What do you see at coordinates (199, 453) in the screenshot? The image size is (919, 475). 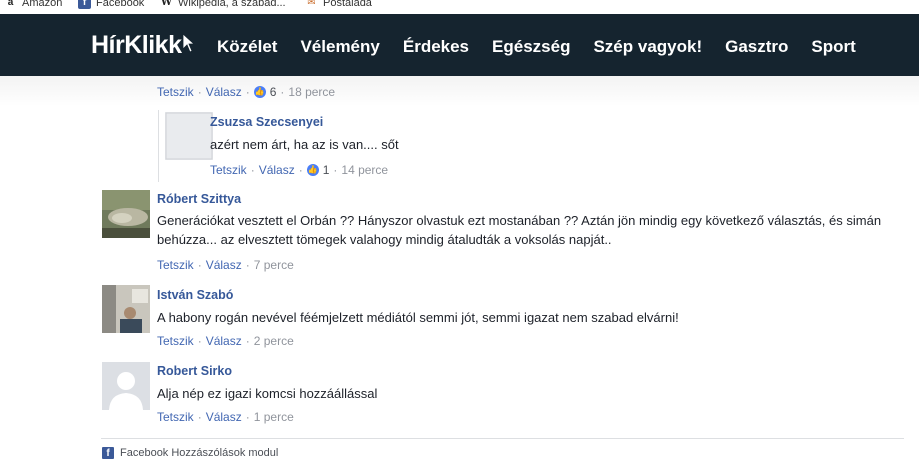 I see `plugin-label: Facebook Hozzászólások modul` at bounding box center [199, 453].